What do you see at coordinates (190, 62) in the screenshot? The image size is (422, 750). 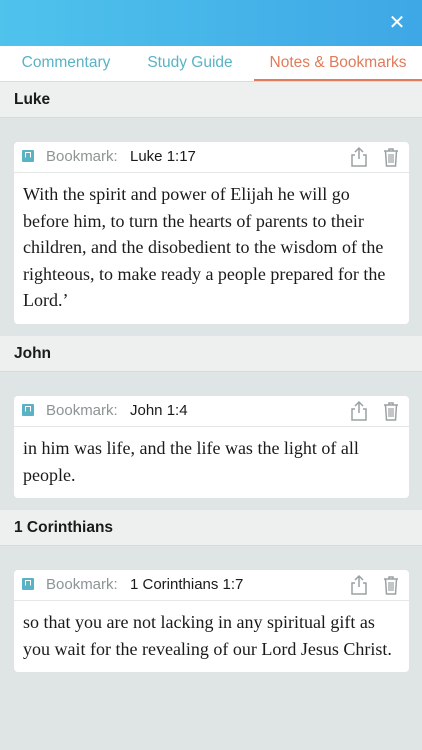 I see `tab-study-guide: Study Guide` at bounding box center [190, 62].